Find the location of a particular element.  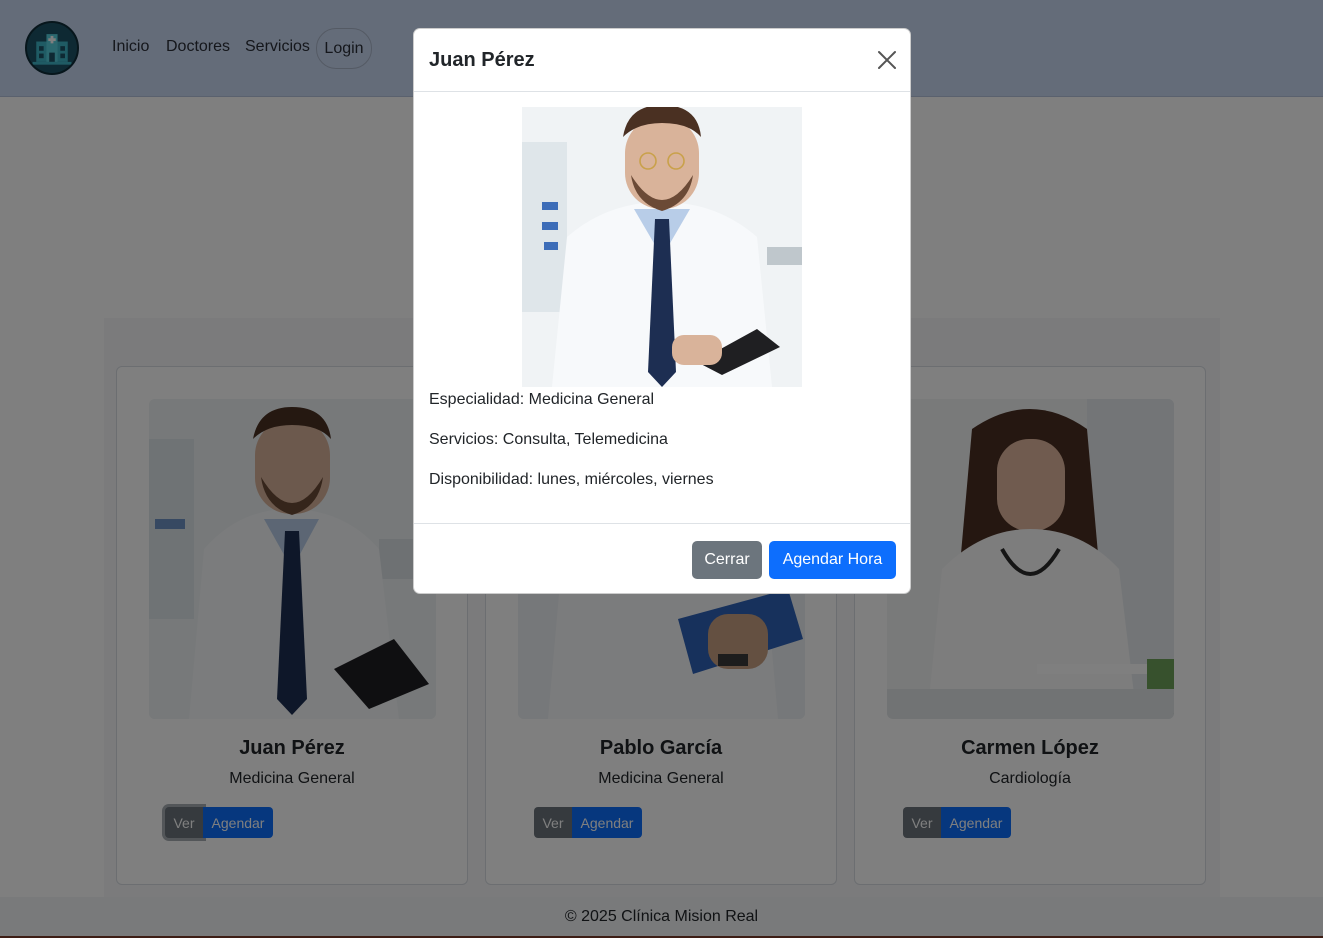

modal-specialty: Especialidad: Medicina General is located at coordinates (542, 399).